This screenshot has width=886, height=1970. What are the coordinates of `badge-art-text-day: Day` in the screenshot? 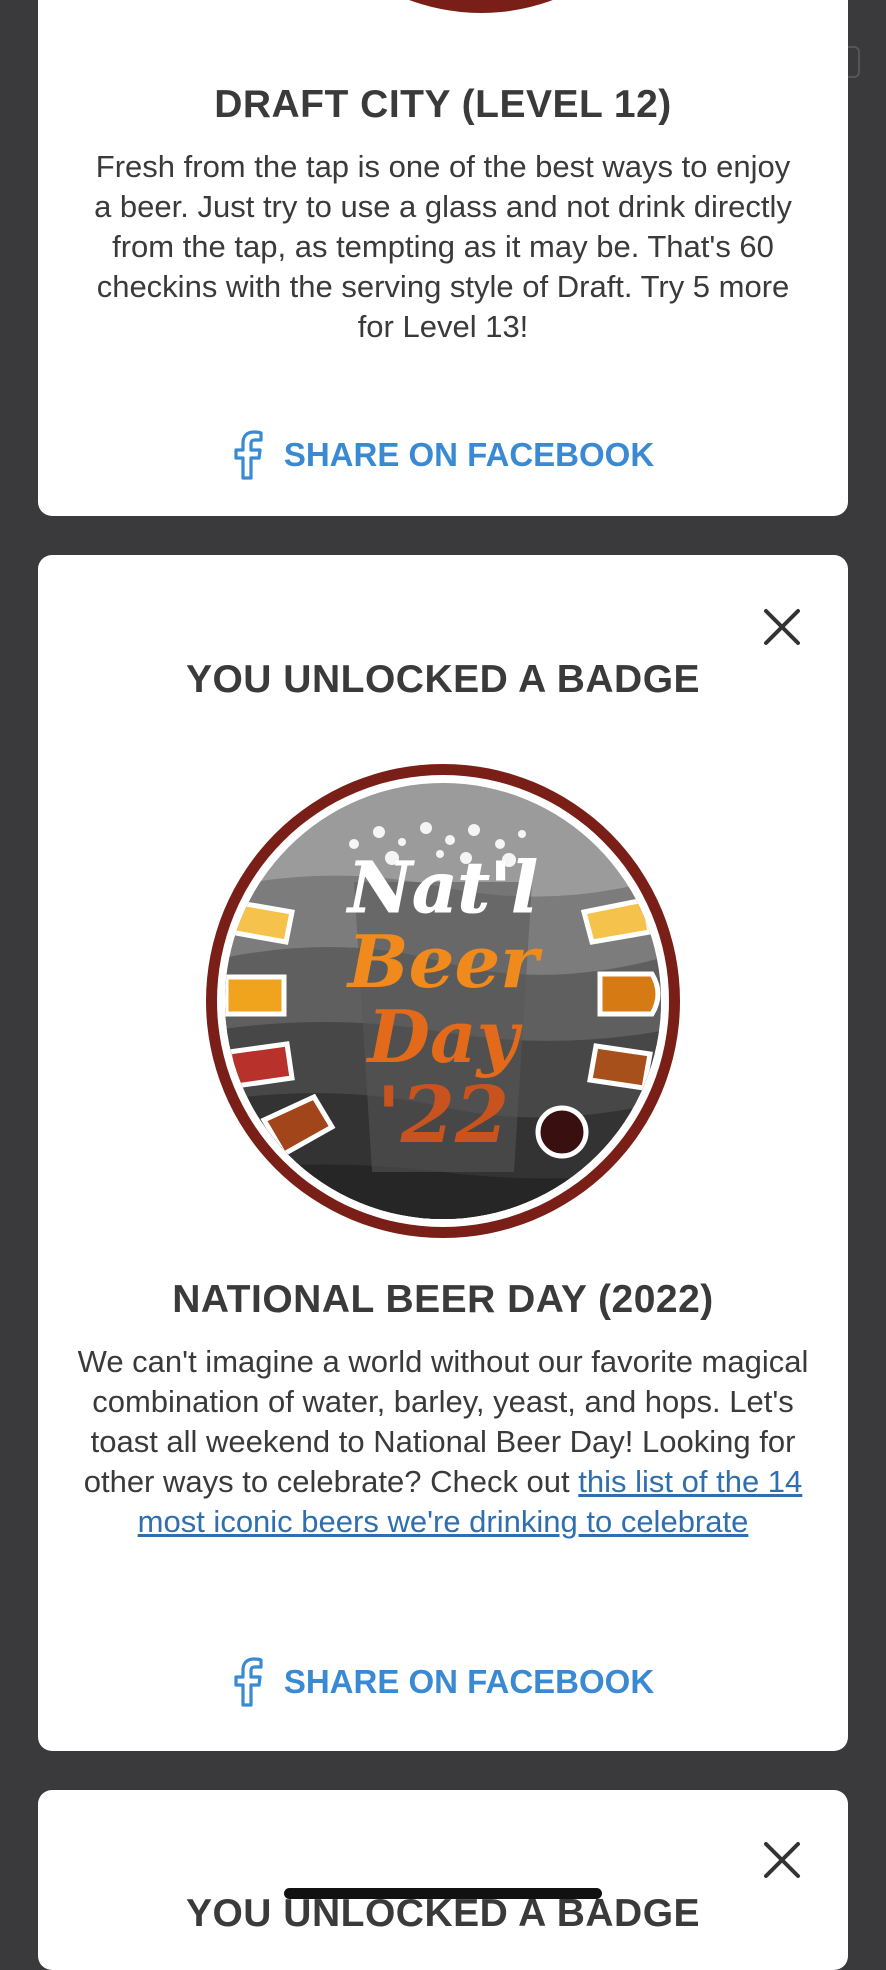 It's located at (444, 1036).